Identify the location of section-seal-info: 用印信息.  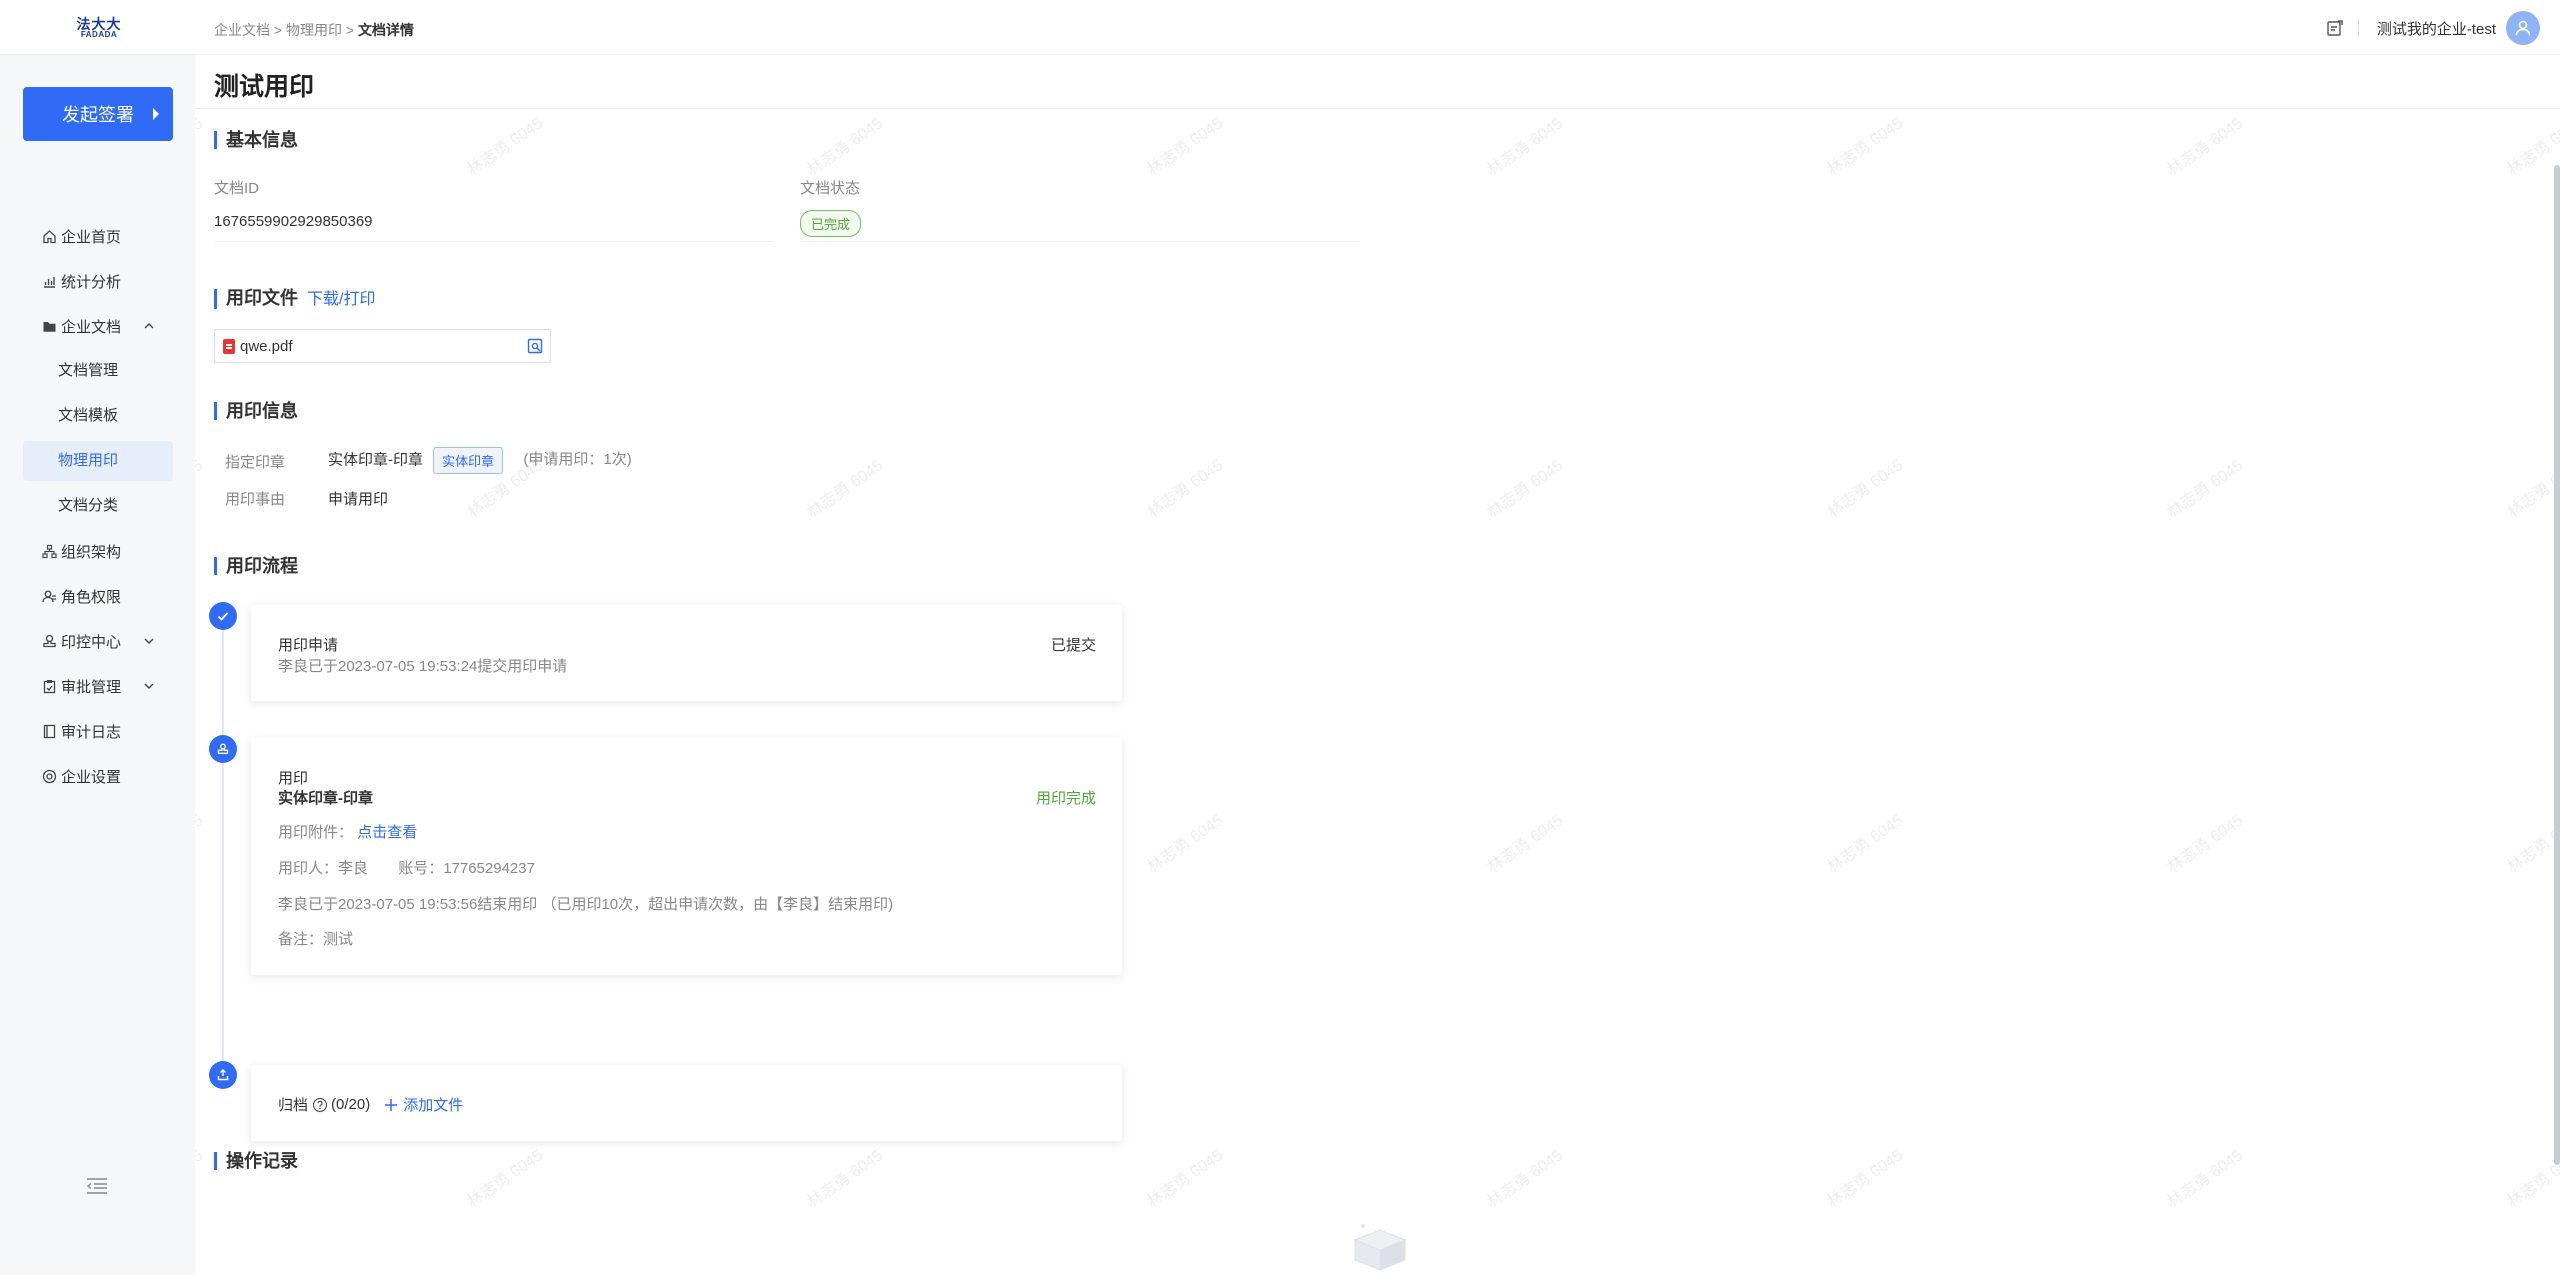
(256, 411).